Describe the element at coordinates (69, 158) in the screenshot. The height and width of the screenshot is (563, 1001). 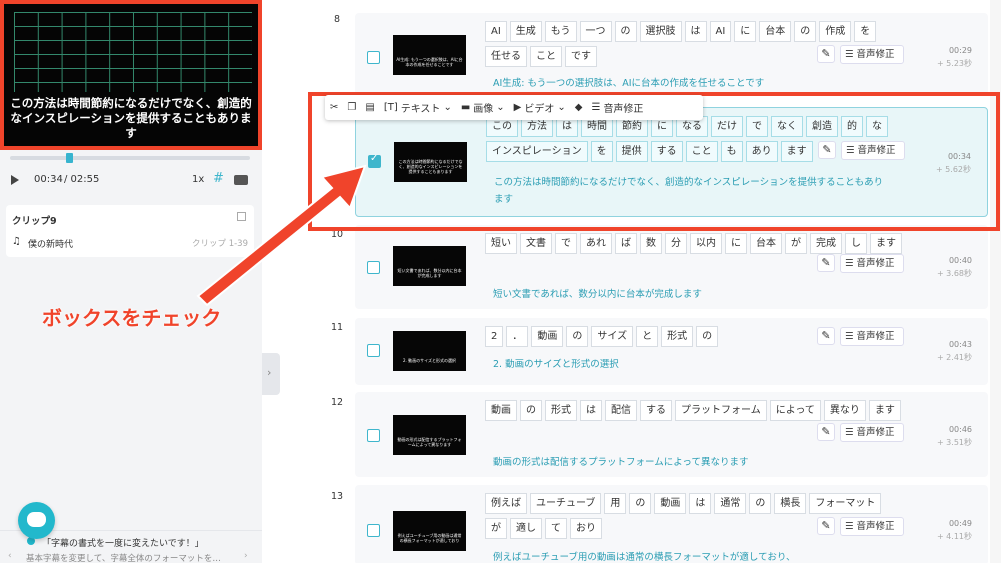
I see `scrubber-handle` at that location.